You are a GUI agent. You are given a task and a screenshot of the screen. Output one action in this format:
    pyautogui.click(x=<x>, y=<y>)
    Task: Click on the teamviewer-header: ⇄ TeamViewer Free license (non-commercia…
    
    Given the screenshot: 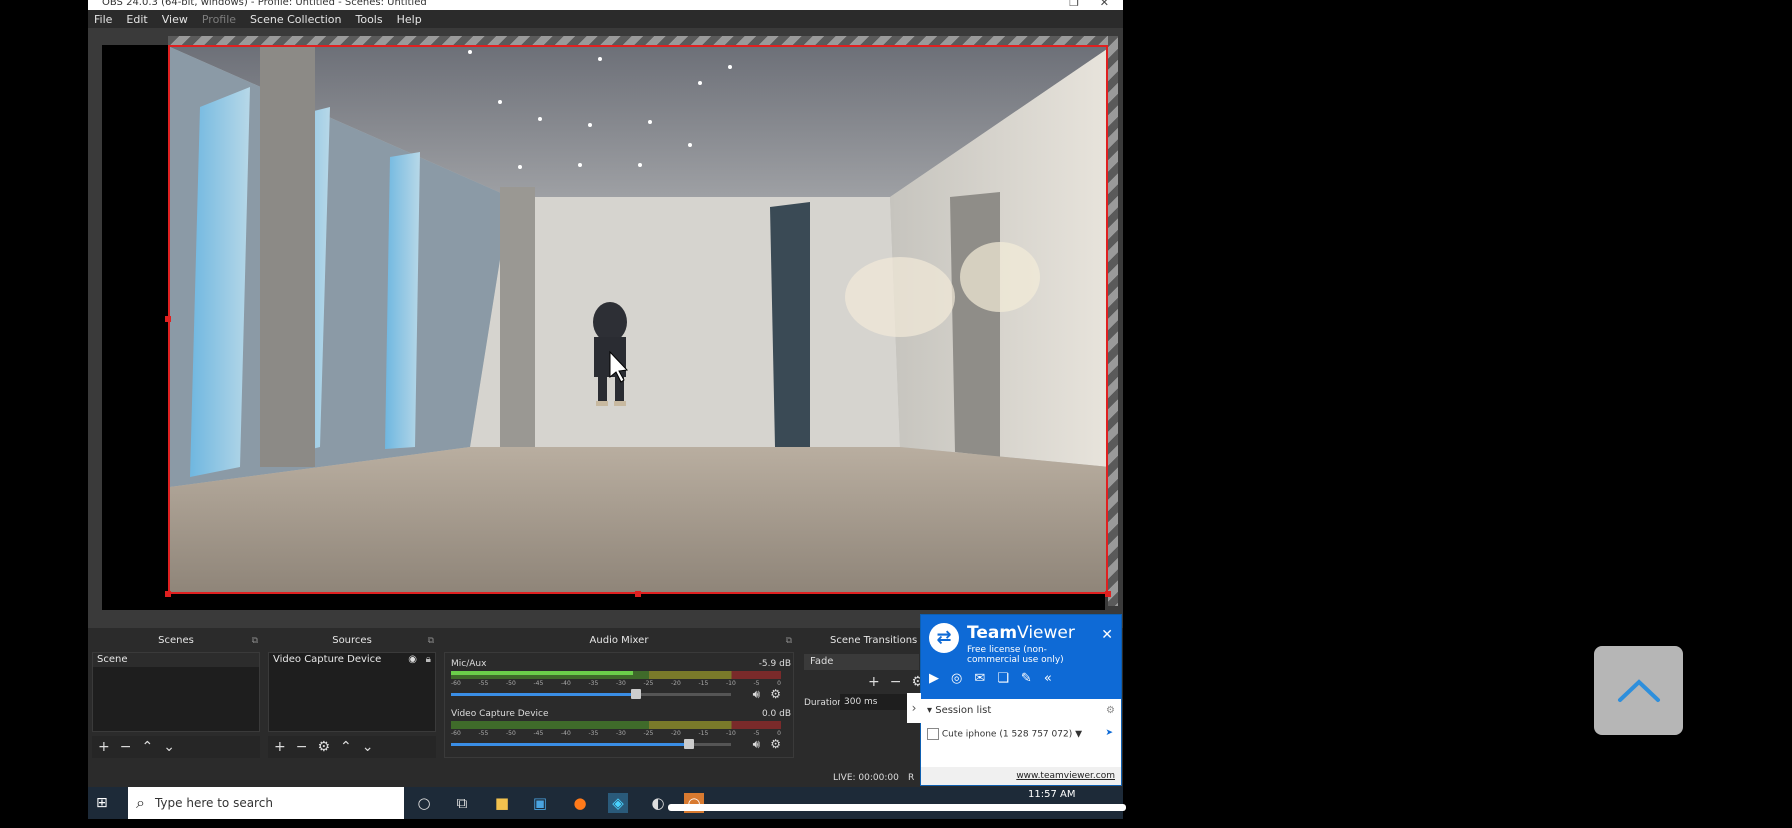 What is the action you would take?
    pyautogui.click(x=1021, y=657)
    